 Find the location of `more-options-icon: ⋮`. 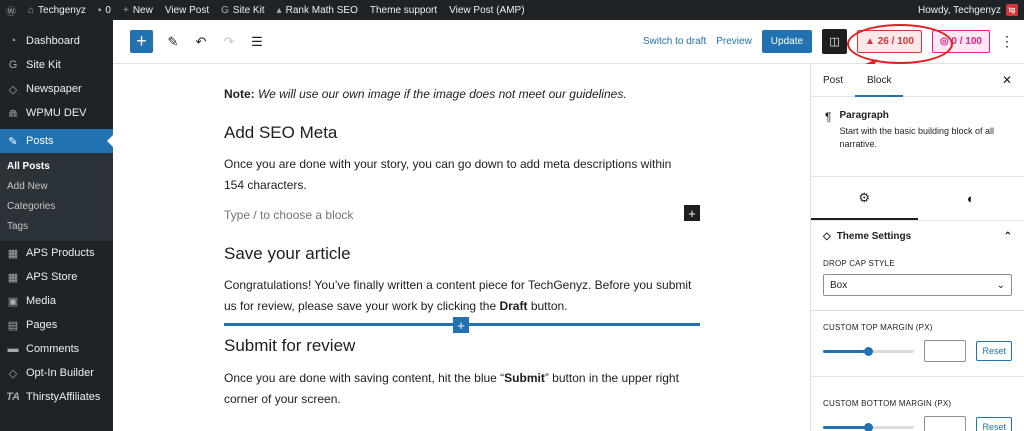

more-options-icon: ⋮ is located at coordinates (1007, 41).